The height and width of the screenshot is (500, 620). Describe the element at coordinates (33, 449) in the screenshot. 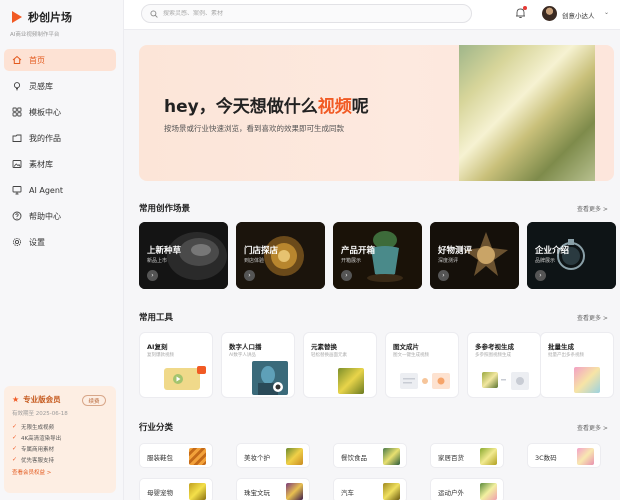

I see `vip-perk: ✓ 专属商用素材` at that location.